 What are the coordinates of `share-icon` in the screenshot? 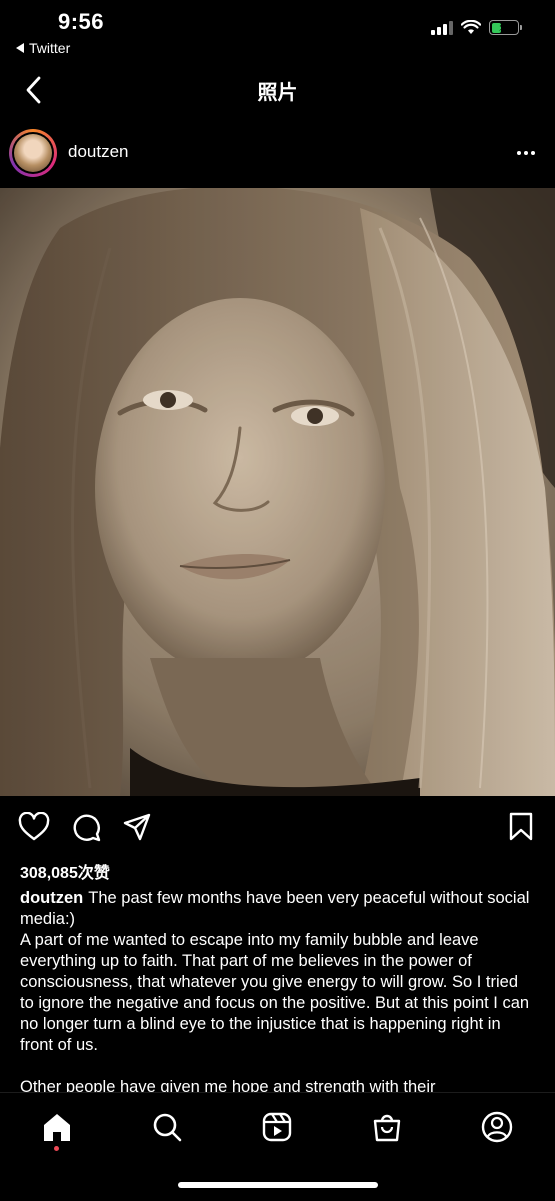 It's located at (137, 827).